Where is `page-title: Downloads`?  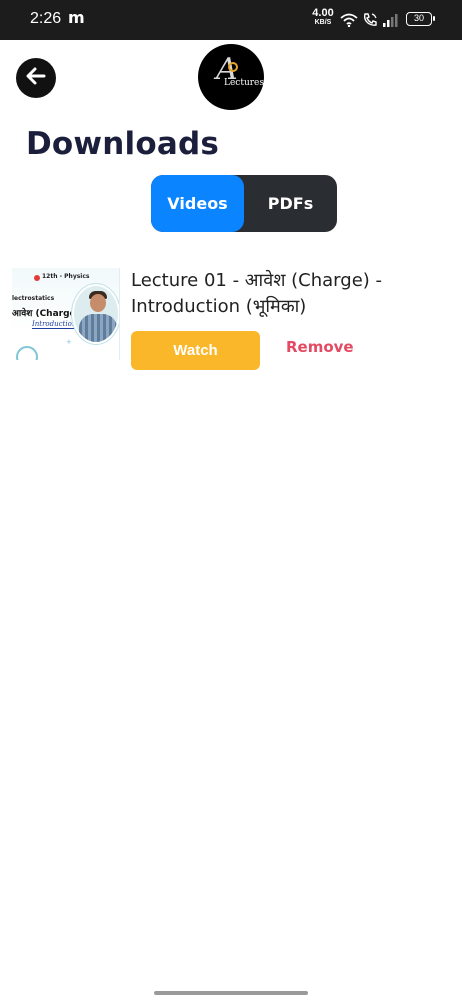
page-title: Downloads is located at coordinates (123, 144).